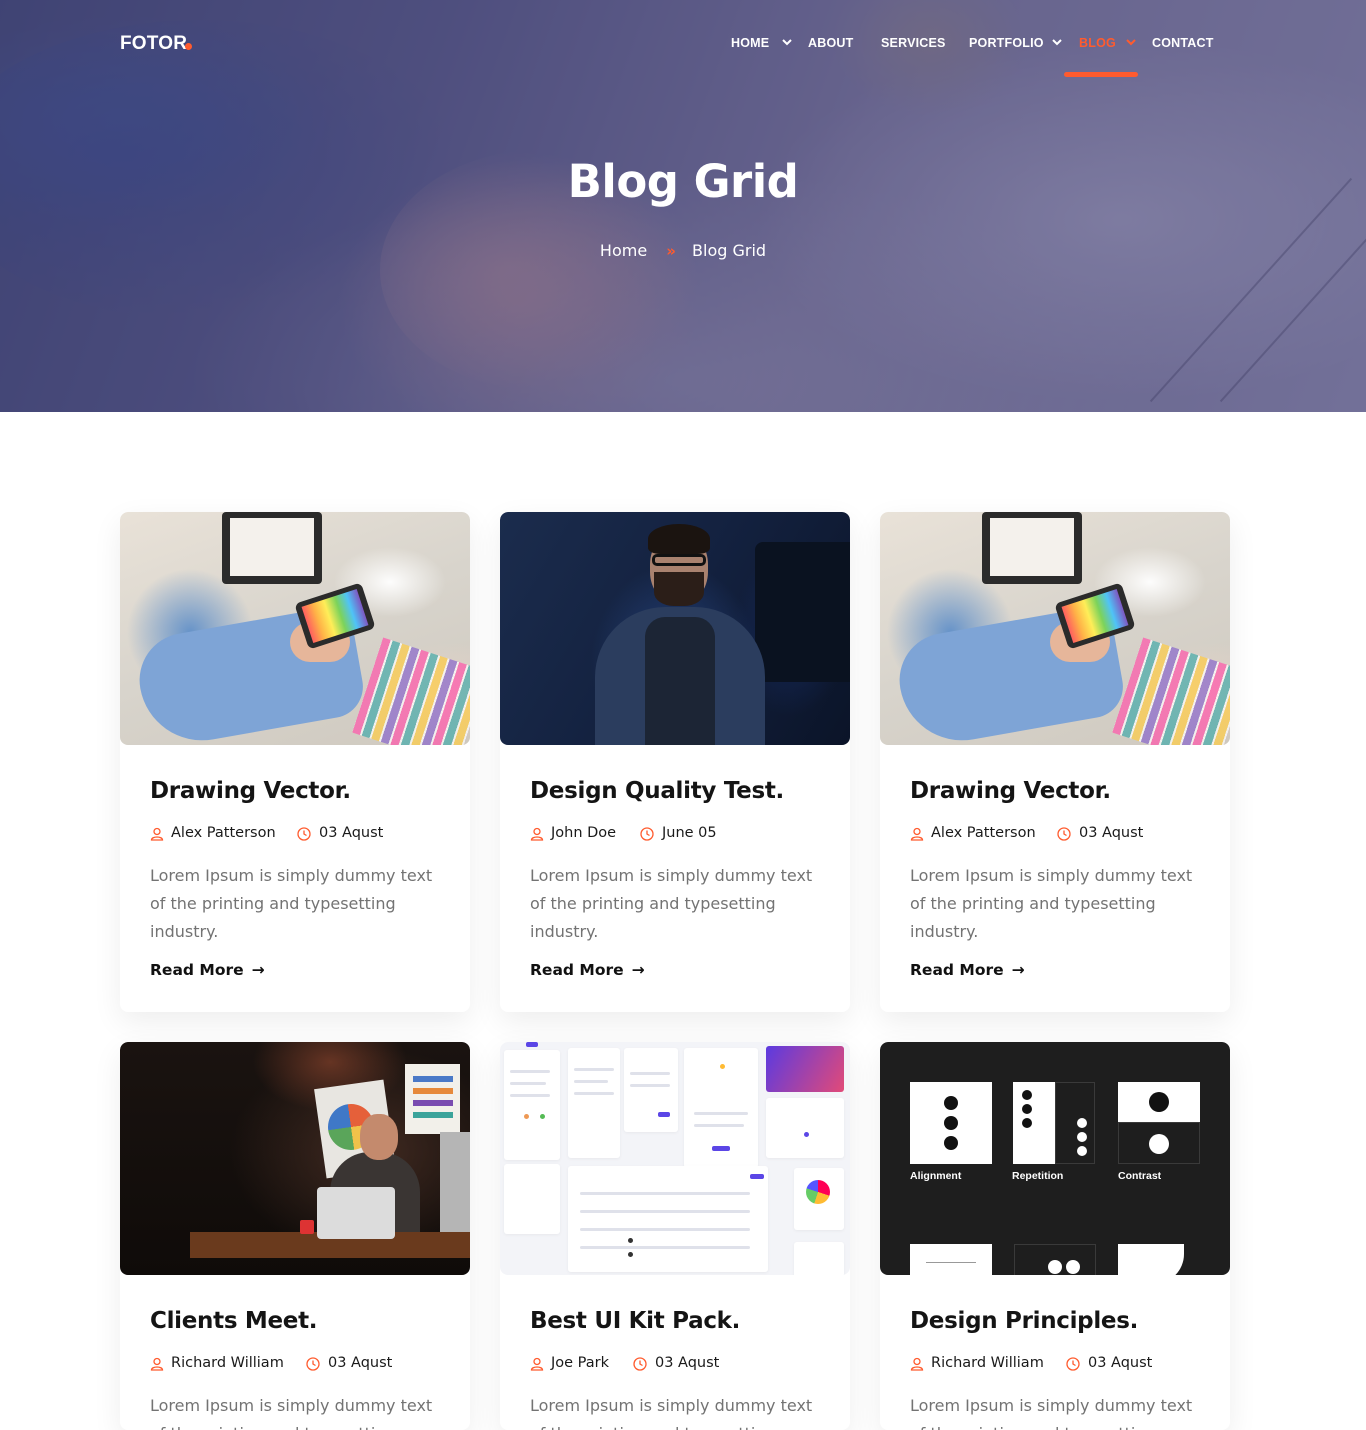 This screenshot has width=1366, height=1430. What do you see at coordinates (913, 43) in the screenshot?
I see `nav-item-services: SERVICES` at bounding box center [913, 43].